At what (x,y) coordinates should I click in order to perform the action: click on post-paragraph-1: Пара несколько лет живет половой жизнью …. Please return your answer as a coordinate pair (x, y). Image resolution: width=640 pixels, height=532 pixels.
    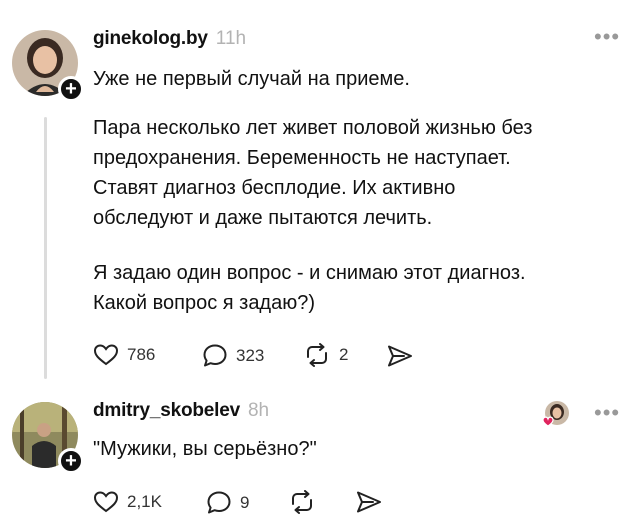
    Looking at the image, I should click on (313, 173).